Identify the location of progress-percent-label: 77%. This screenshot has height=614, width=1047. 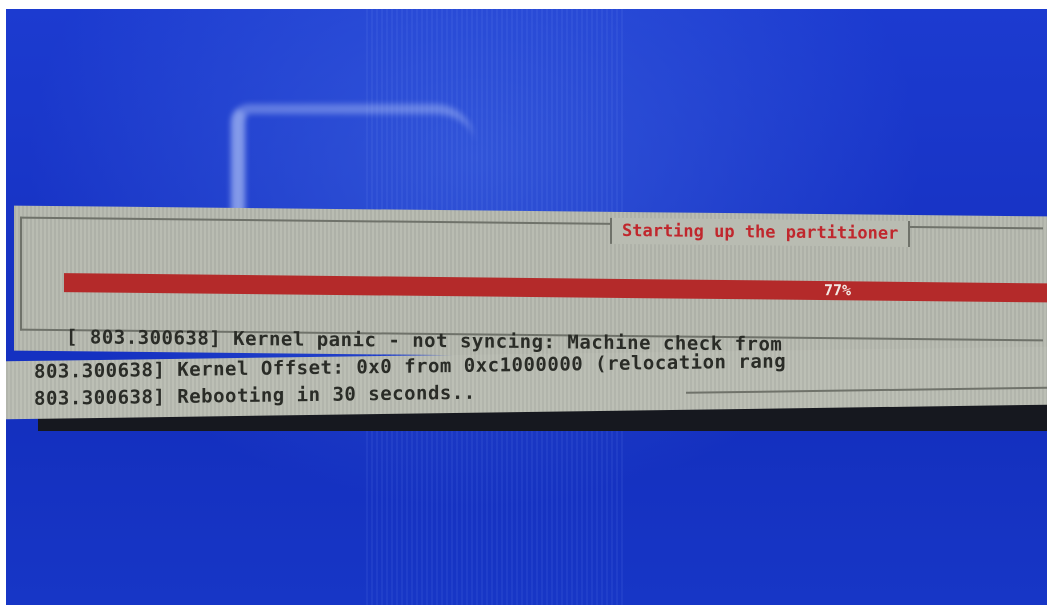
(838, 290).